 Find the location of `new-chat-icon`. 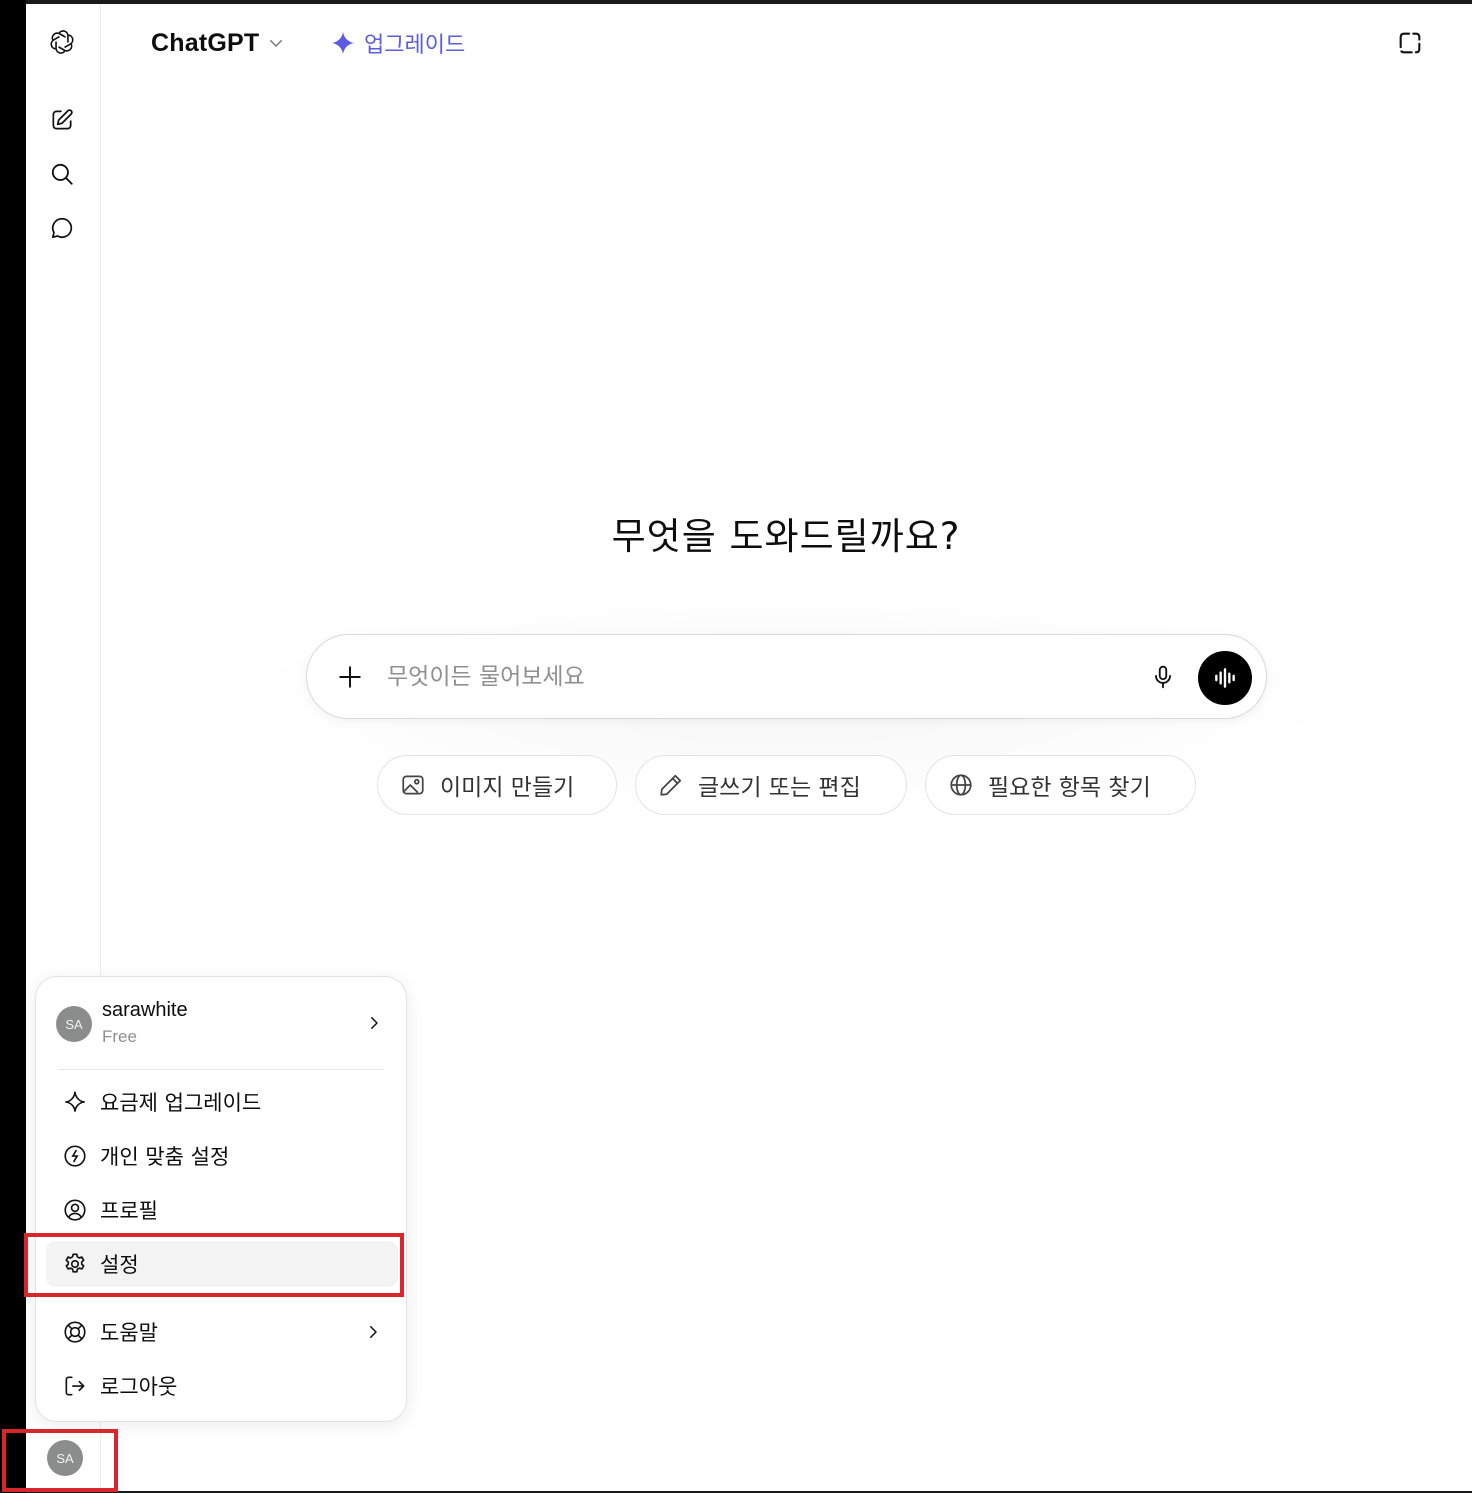

new-chat-icon is located at coordinates (62, 120).